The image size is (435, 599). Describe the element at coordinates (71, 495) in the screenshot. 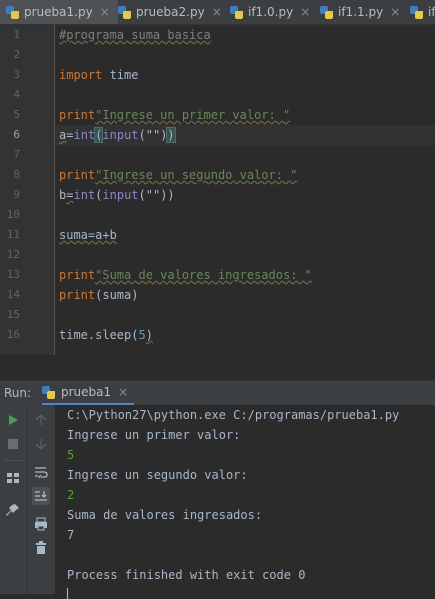

I see `console-input-line: 2` at that location.